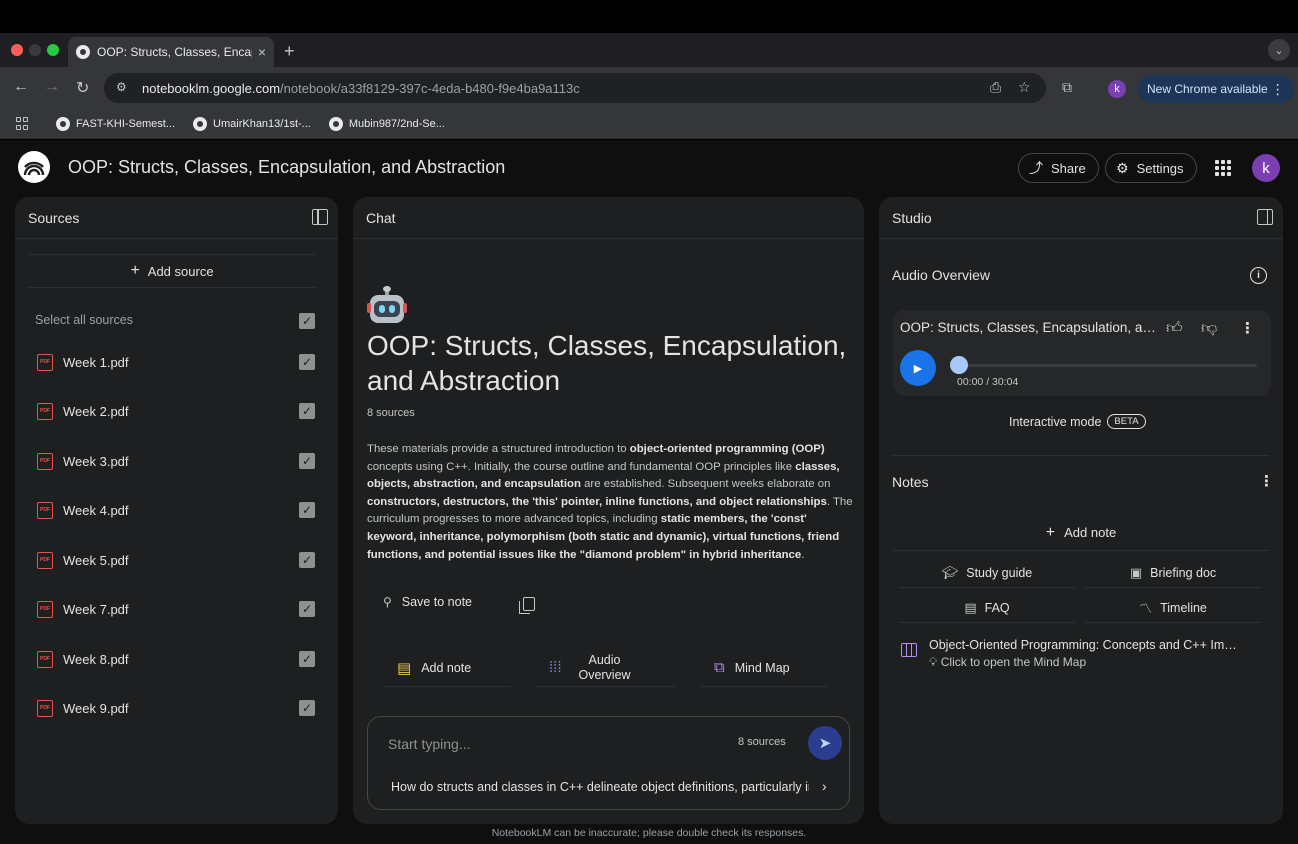 This screenshot has height=844, width=1298. I want to click on chrome-menu-icon: ⋮, so click(1278, 89).